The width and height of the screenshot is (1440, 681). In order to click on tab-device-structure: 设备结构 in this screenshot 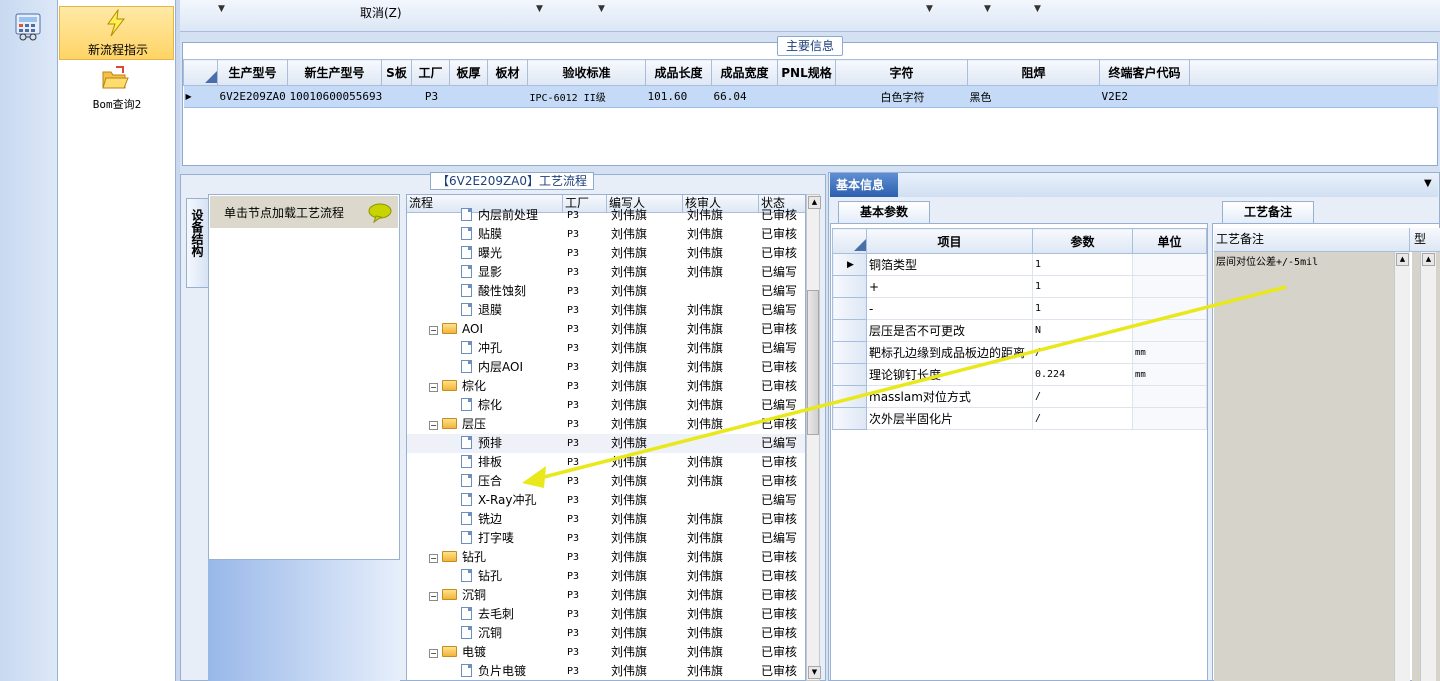, I will do `click(197, 243)`.